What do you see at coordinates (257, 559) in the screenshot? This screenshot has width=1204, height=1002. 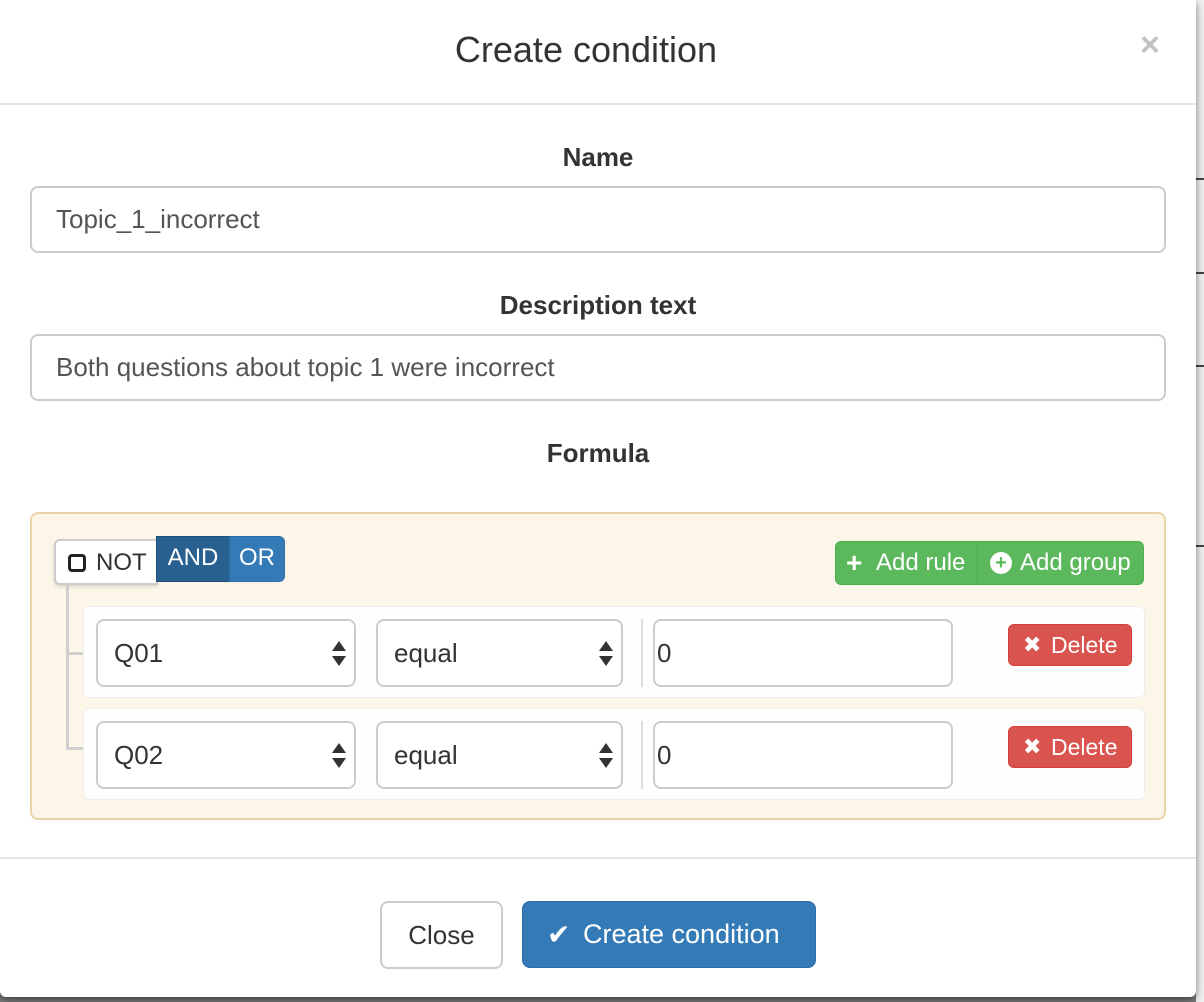 I see `or-condition-button: OR` at bounding box center [257, 559].